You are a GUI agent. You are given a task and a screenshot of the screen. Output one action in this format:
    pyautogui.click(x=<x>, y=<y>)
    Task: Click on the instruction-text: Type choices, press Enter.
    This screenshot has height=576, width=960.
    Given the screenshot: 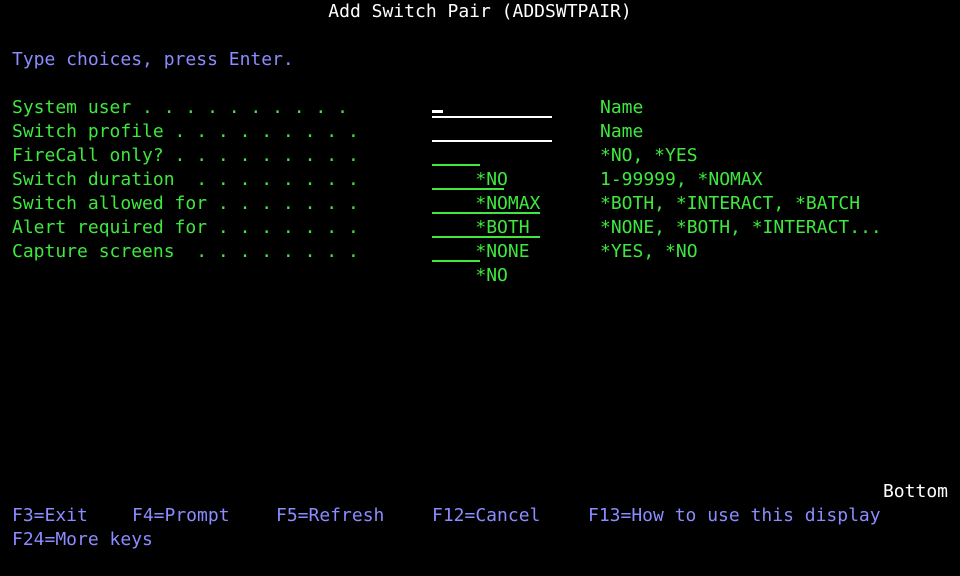 What is the action you would take?
    pyautogui.click(x=153, y=59)
    